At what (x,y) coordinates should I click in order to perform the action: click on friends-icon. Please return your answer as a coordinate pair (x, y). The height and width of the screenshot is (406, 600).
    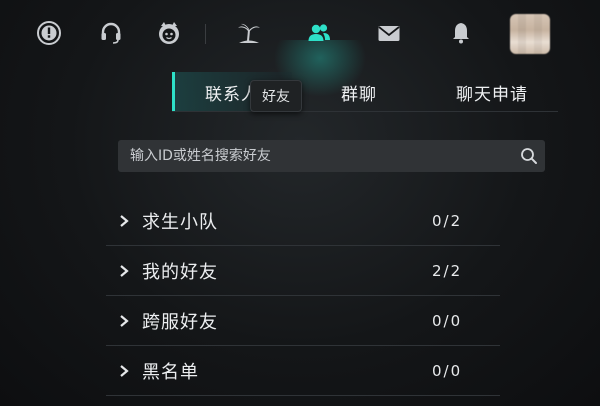
    Looking at the image, I should click on (319, 33).